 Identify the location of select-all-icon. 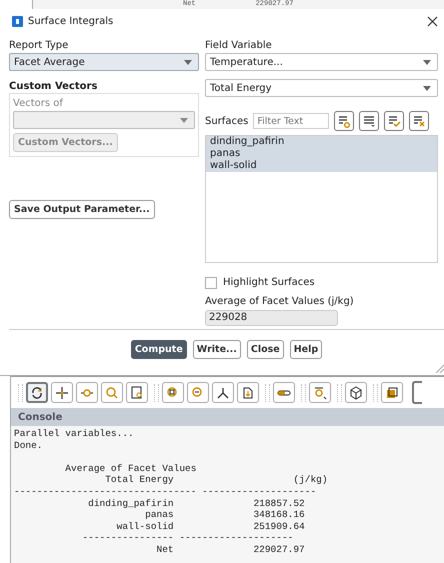
(394, 121).